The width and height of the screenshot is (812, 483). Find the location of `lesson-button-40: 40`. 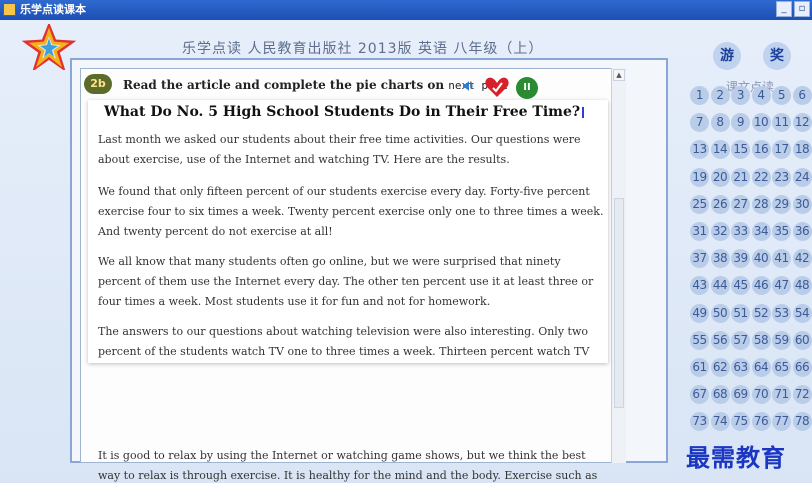

lesson-button-40: 40 is located at coordinates (761, 259).